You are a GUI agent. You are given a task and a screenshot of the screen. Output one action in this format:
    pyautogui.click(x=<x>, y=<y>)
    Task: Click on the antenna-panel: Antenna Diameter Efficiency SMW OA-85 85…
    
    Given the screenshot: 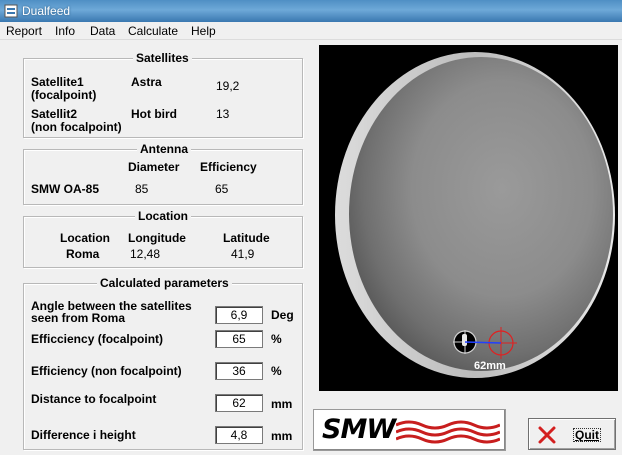 What is the action you would take?
    pyautogui.click(x=163, y=173)
    